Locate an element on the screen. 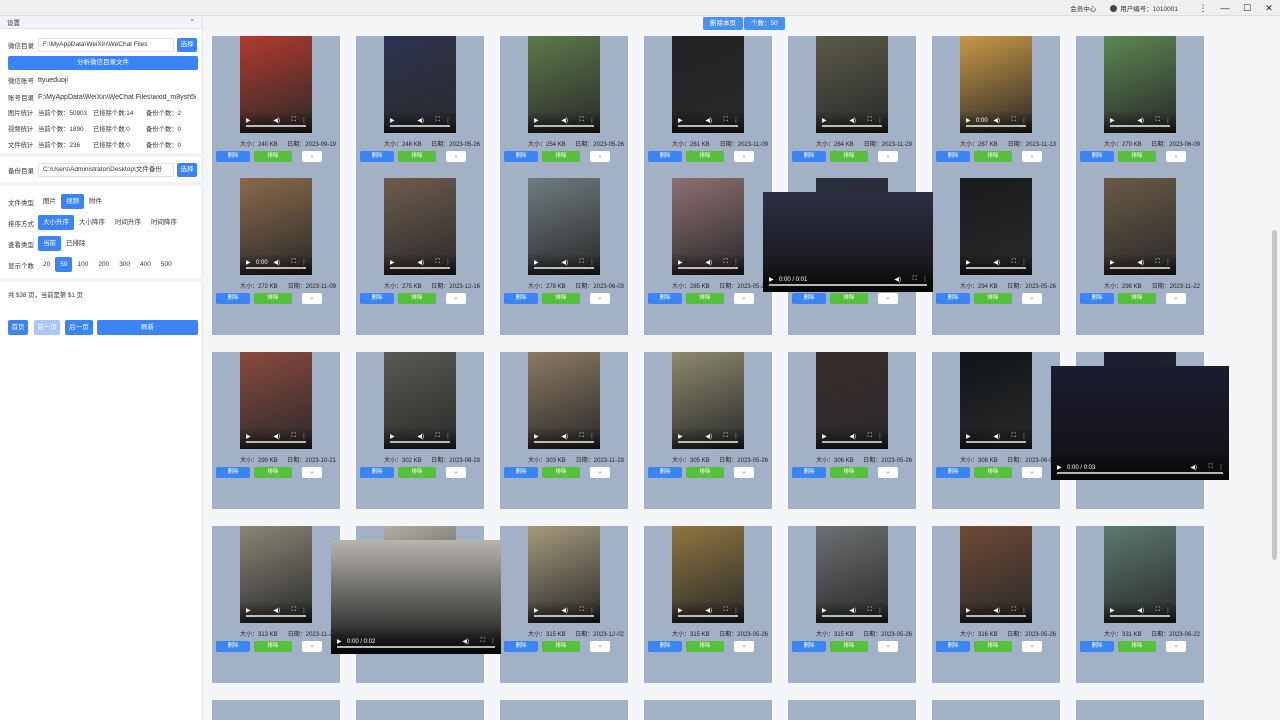  more-menu-icon: ⋮ is located at coordinates (1203, 8).